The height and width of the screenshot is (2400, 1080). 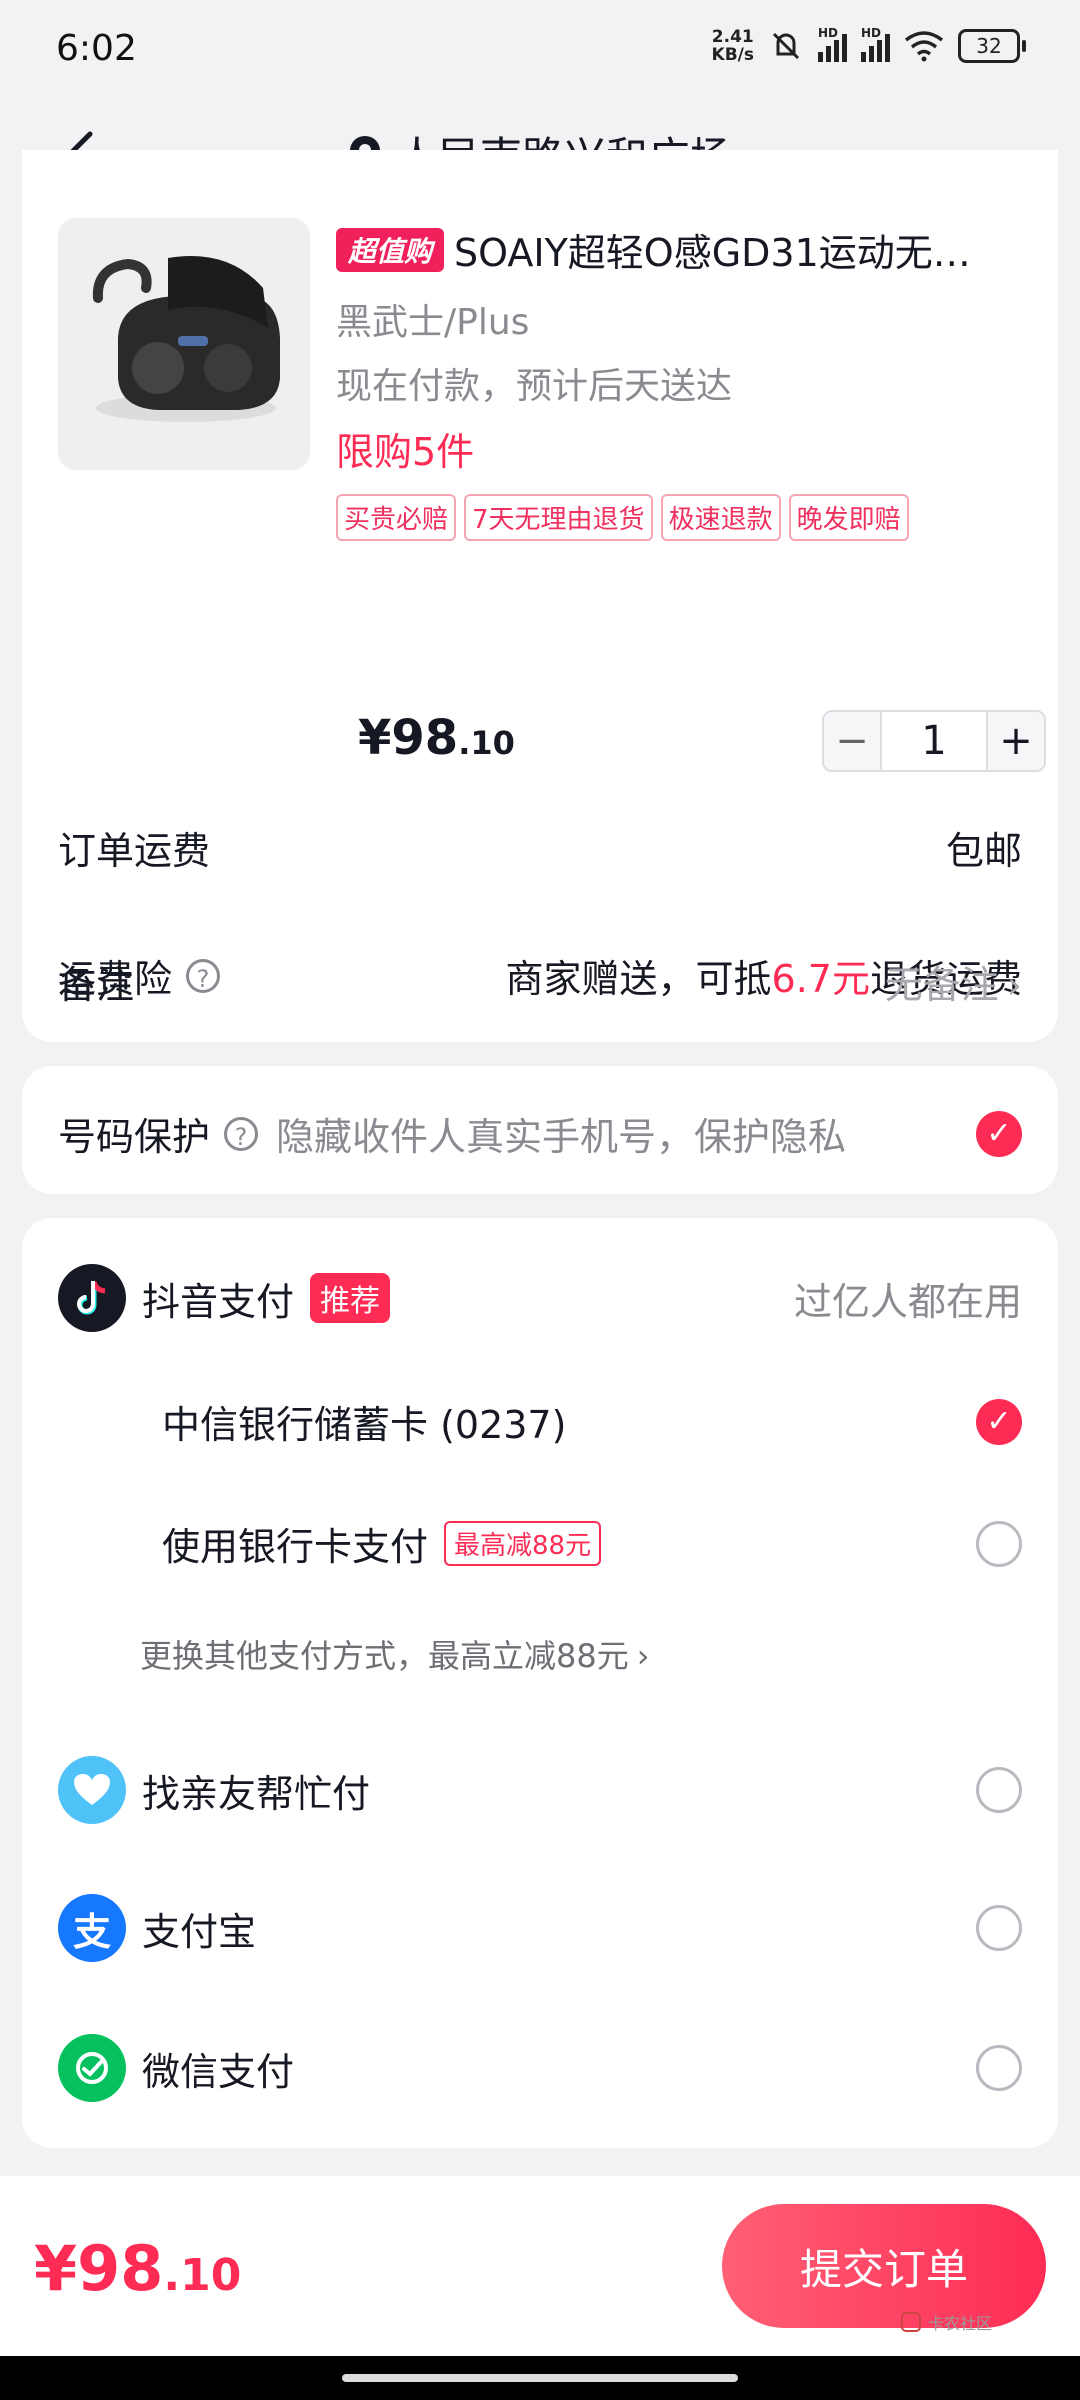 I want to click on friend-pay-radio, so click(x=999, y=1790).